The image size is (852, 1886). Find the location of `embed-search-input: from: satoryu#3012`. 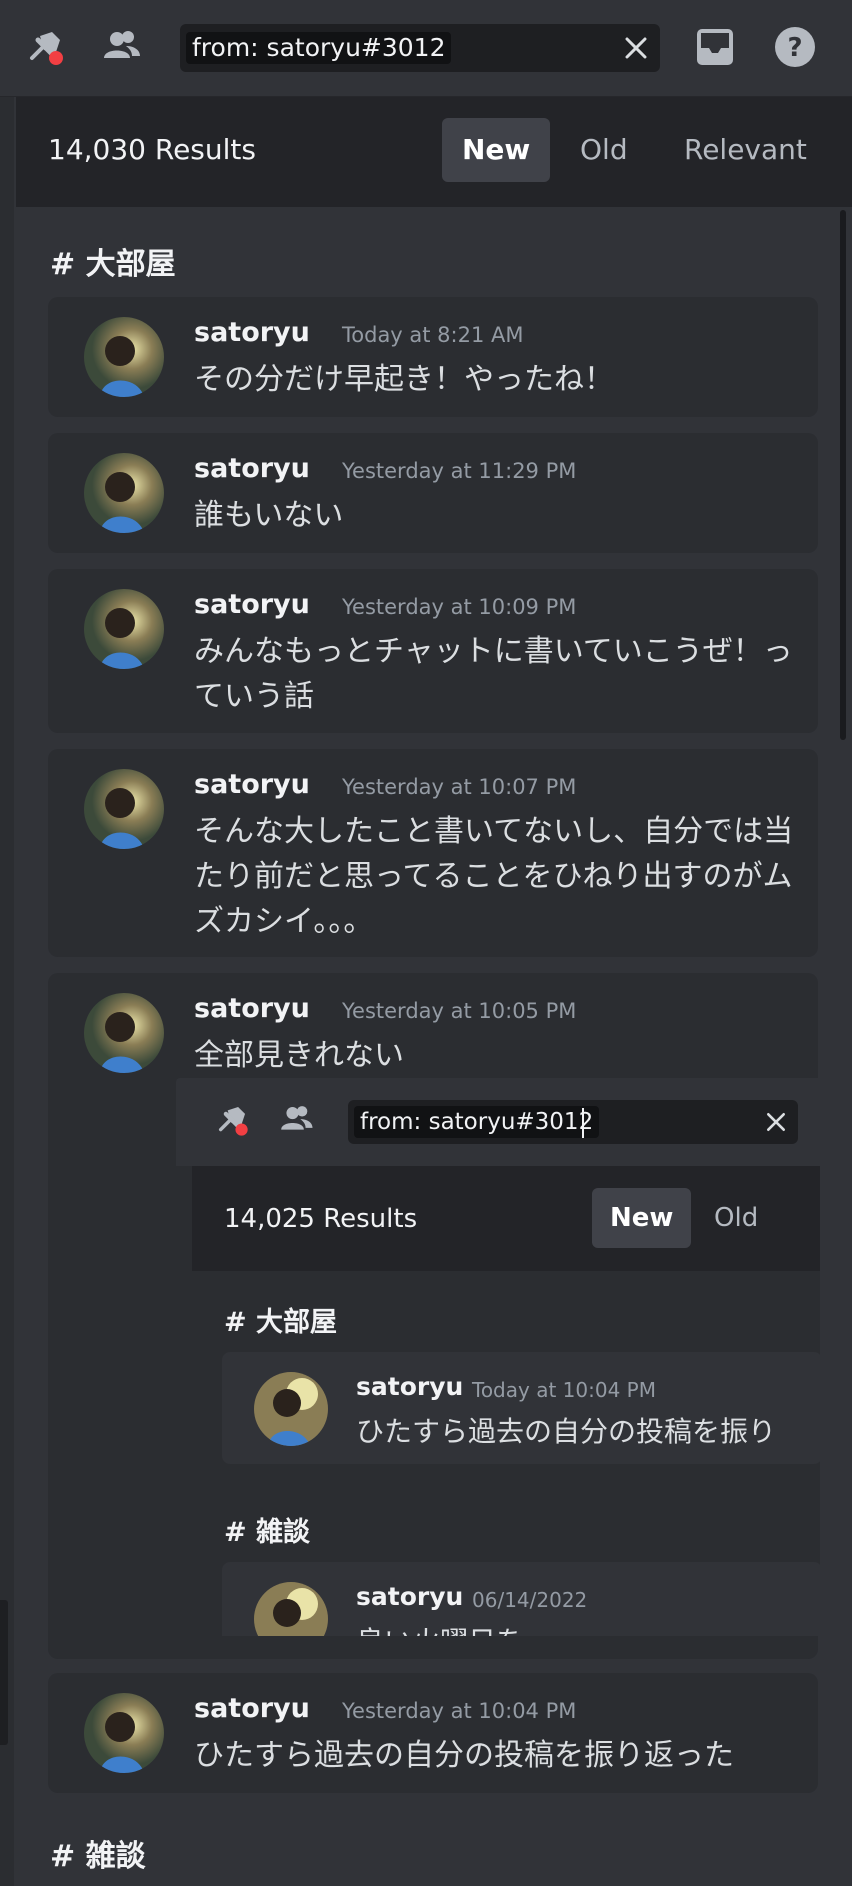

embed-search-input: from: satoryu#3012 is located at coordinates (573, 1122).